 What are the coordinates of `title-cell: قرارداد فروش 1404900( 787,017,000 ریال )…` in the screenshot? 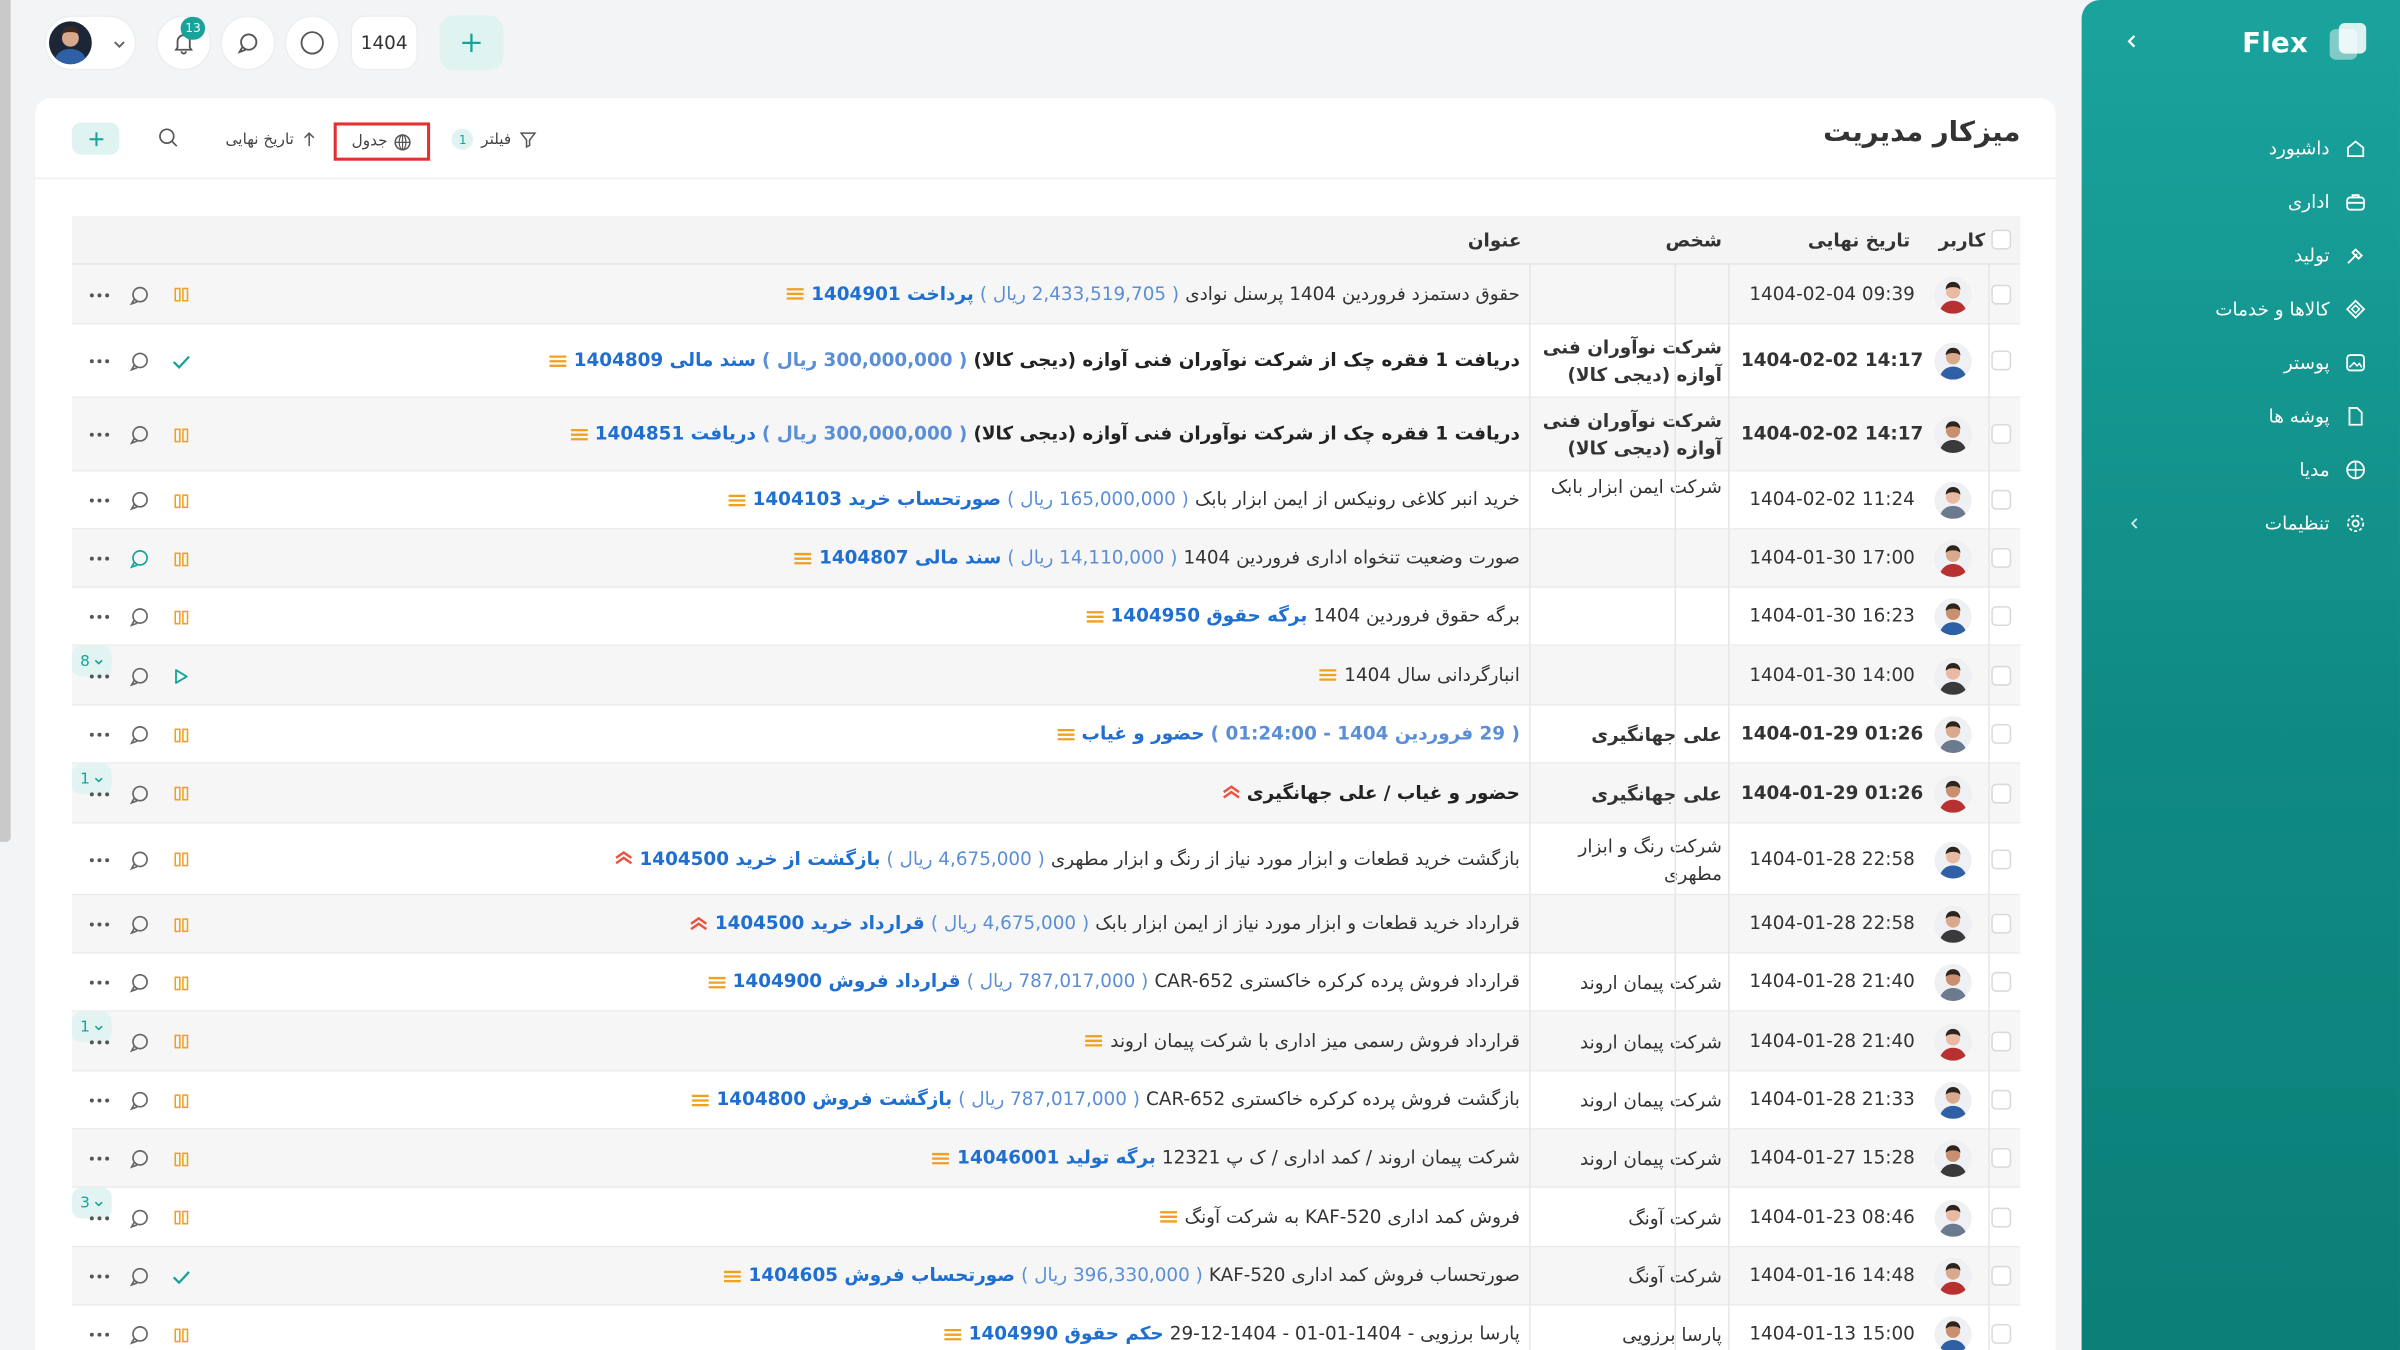 It's located at (1113, 981).